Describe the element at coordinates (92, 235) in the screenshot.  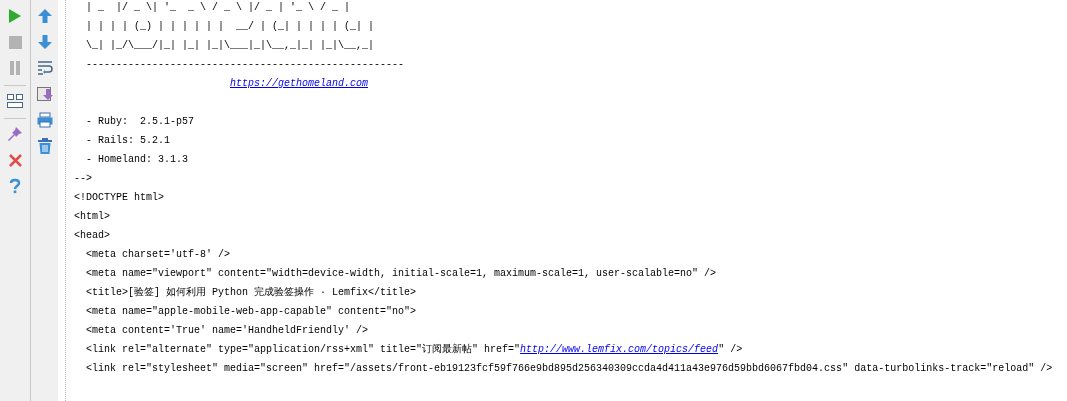
I see `console-text: <head>` at that location.